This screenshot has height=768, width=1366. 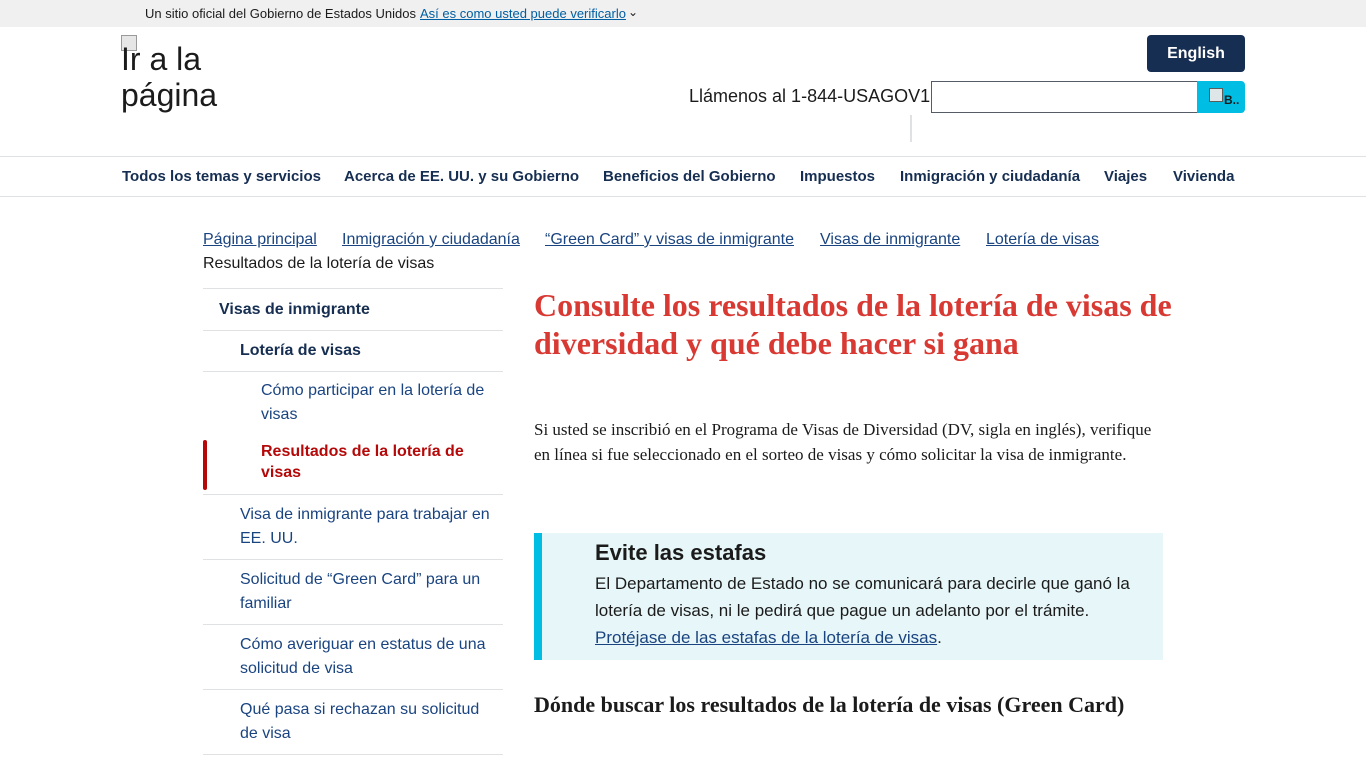 I want to click on breadcrumb-home: Página principal, so click(x=260, y=240).